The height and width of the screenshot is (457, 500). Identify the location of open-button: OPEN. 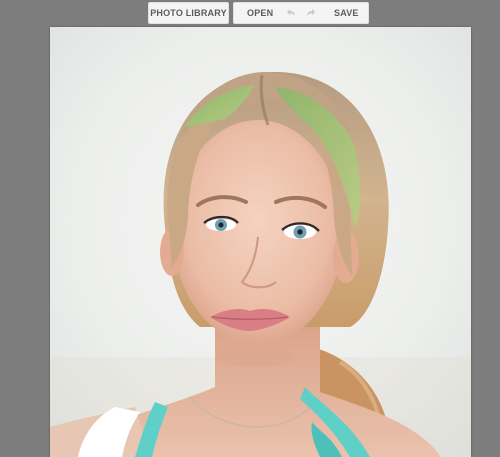
(260, 13).